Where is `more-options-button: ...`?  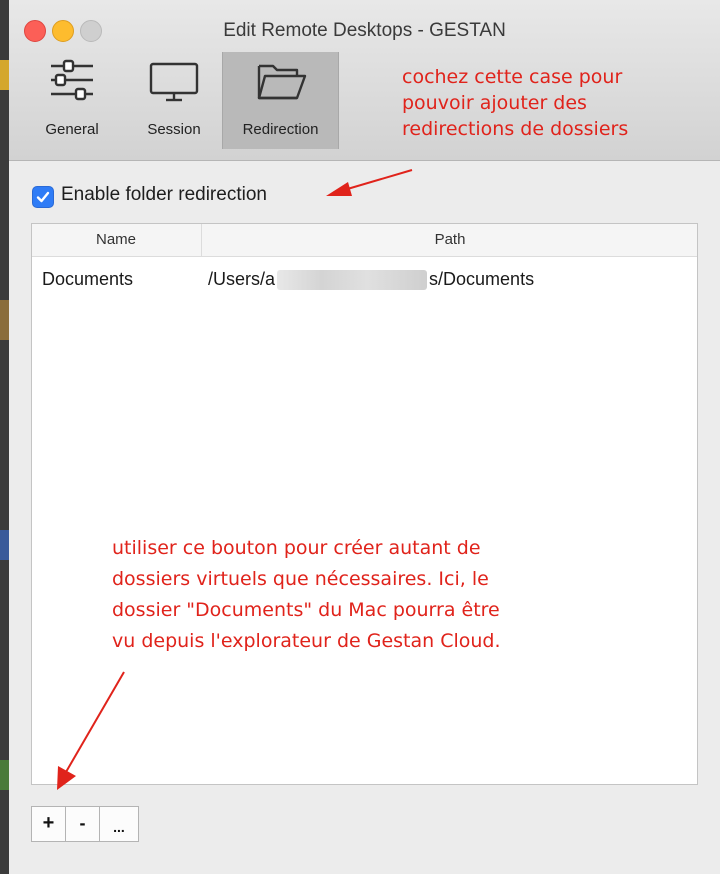 more-options-button: ... is located at coordinates (119, 824).